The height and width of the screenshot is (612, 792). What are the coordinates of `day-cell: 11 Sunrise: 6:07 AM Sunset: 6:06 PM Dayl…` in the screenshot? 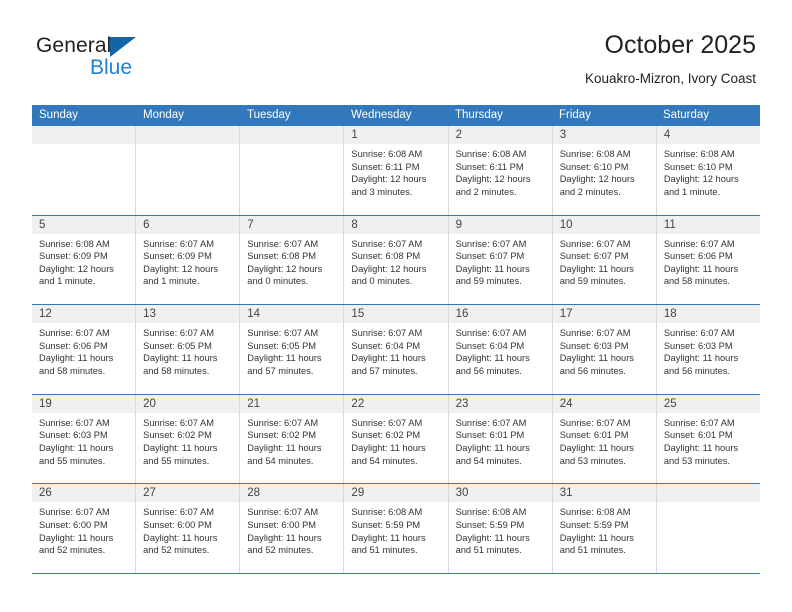 It's located at (708, 260).